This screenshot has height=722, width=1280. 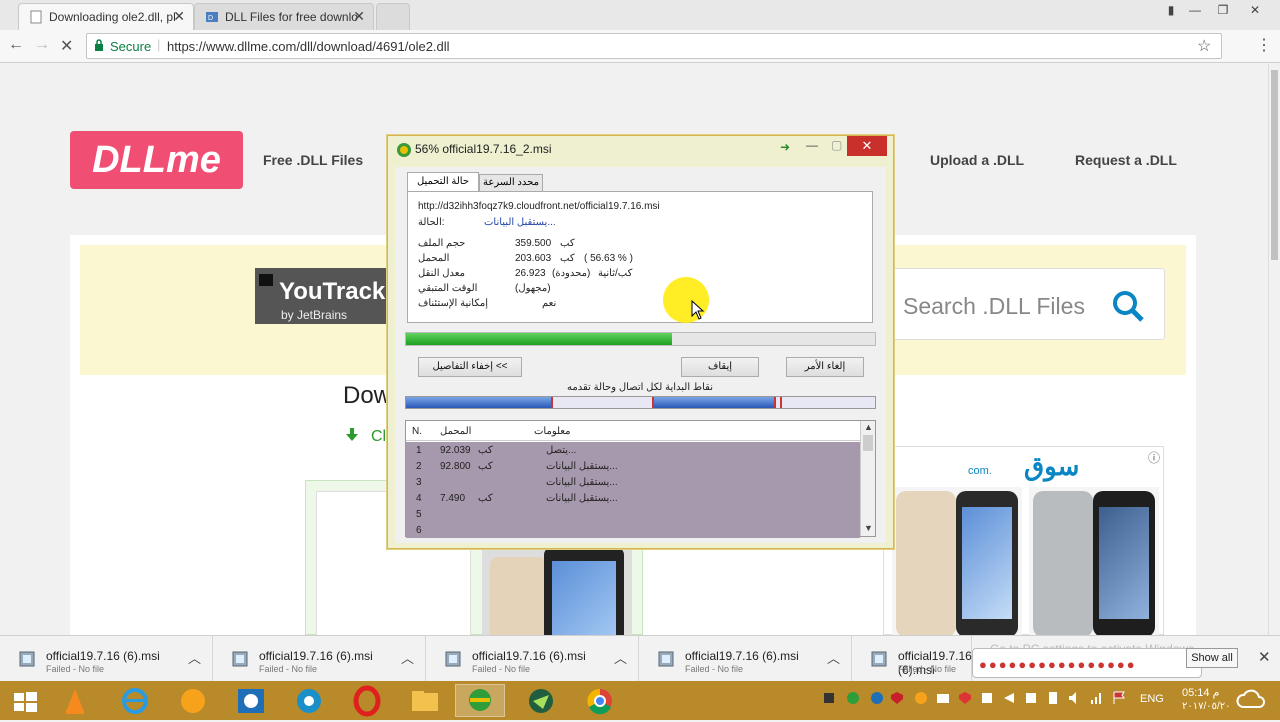 I want to click on show-all-button: Show all, so click(x=1212, y=658).